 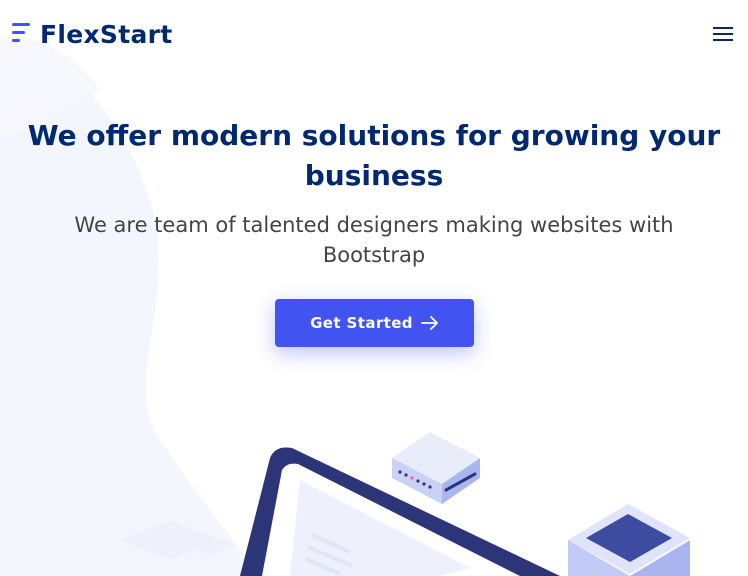 I want to click on brand-name: FlexStart, so click(x=106, y=34).